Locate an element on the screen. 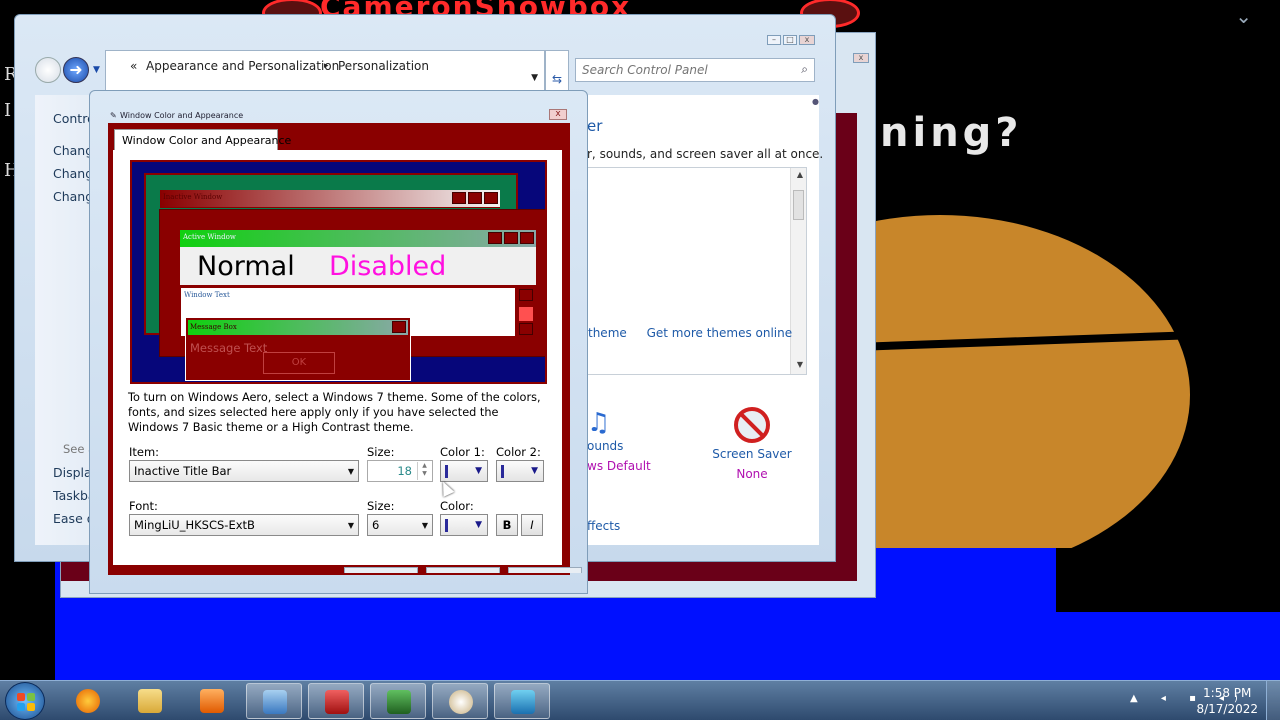  window-color-effects-link: ffects is located at coordinates (603, 526).